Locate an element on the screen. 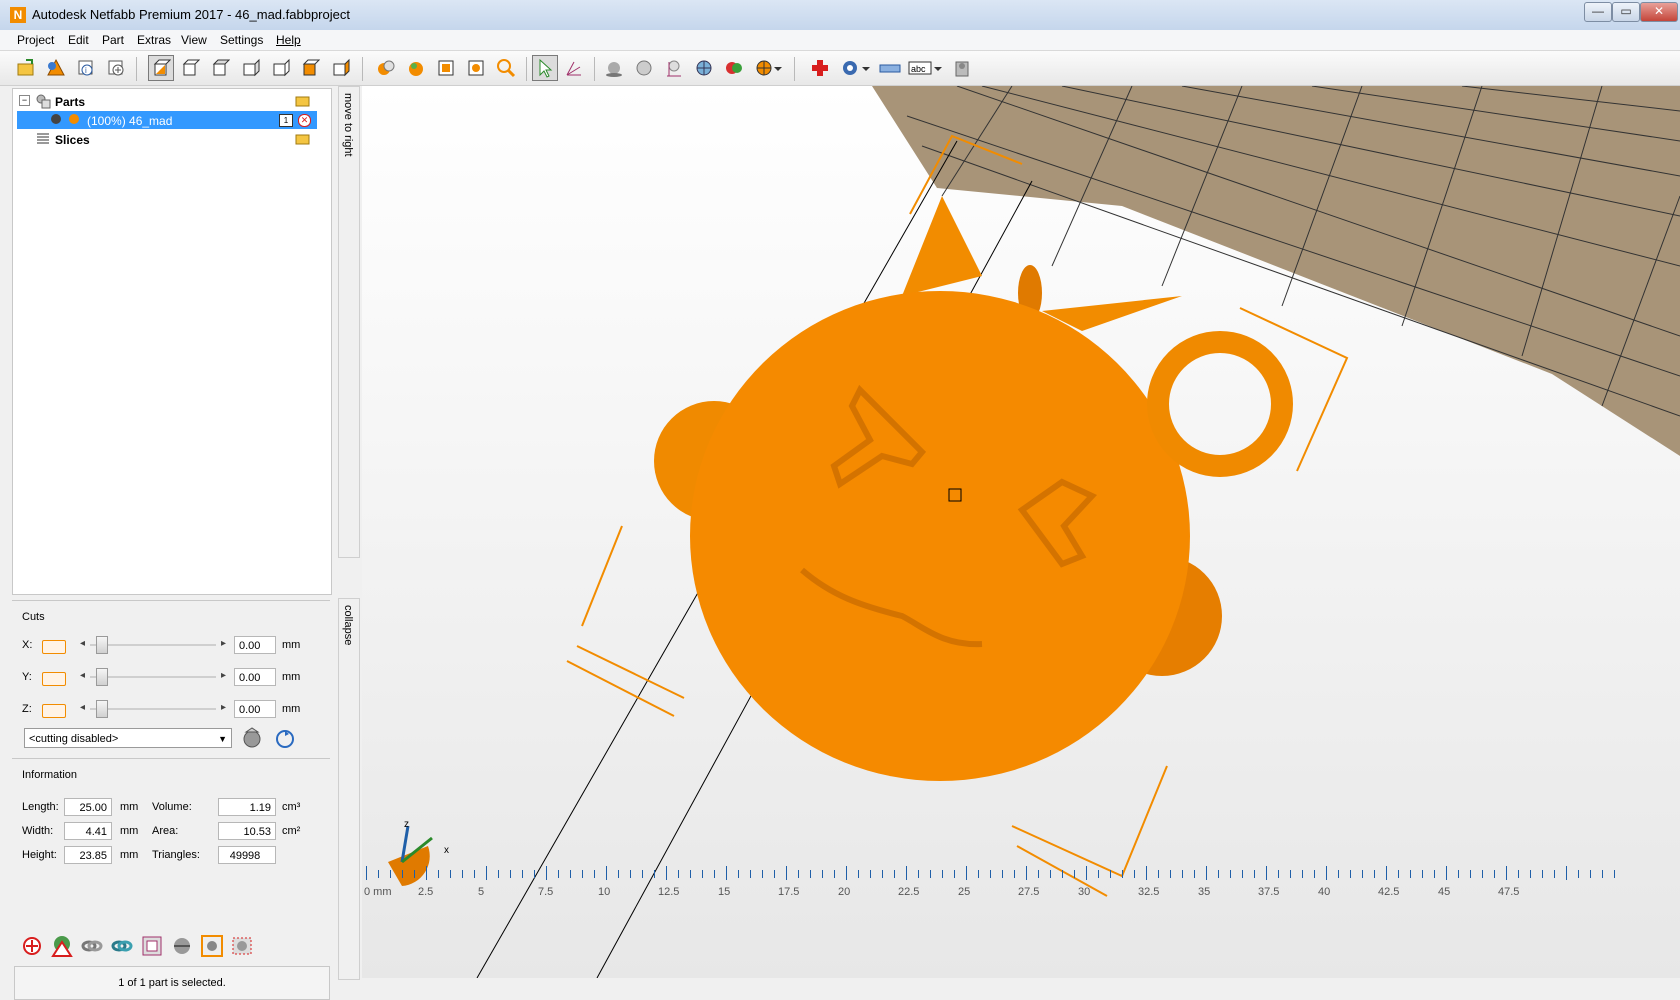 This screenshot has height=1000, width=1680. part-visibility-icon is located at coordinates (56, 119).